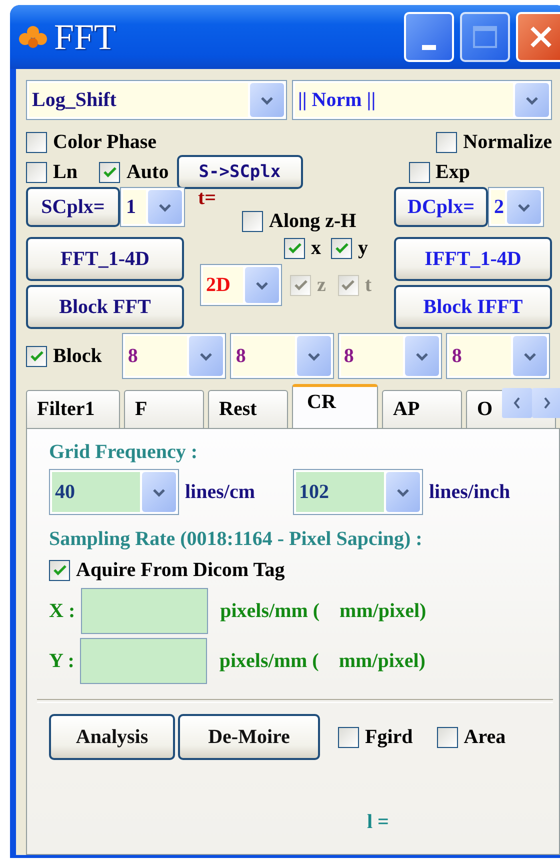 The height and width of the screenshot is (863, 560). What do you see at coordinates (507, 142) in the screenshot?
I see `checkbox-label: Normalize` at bounding box center [507, 142].